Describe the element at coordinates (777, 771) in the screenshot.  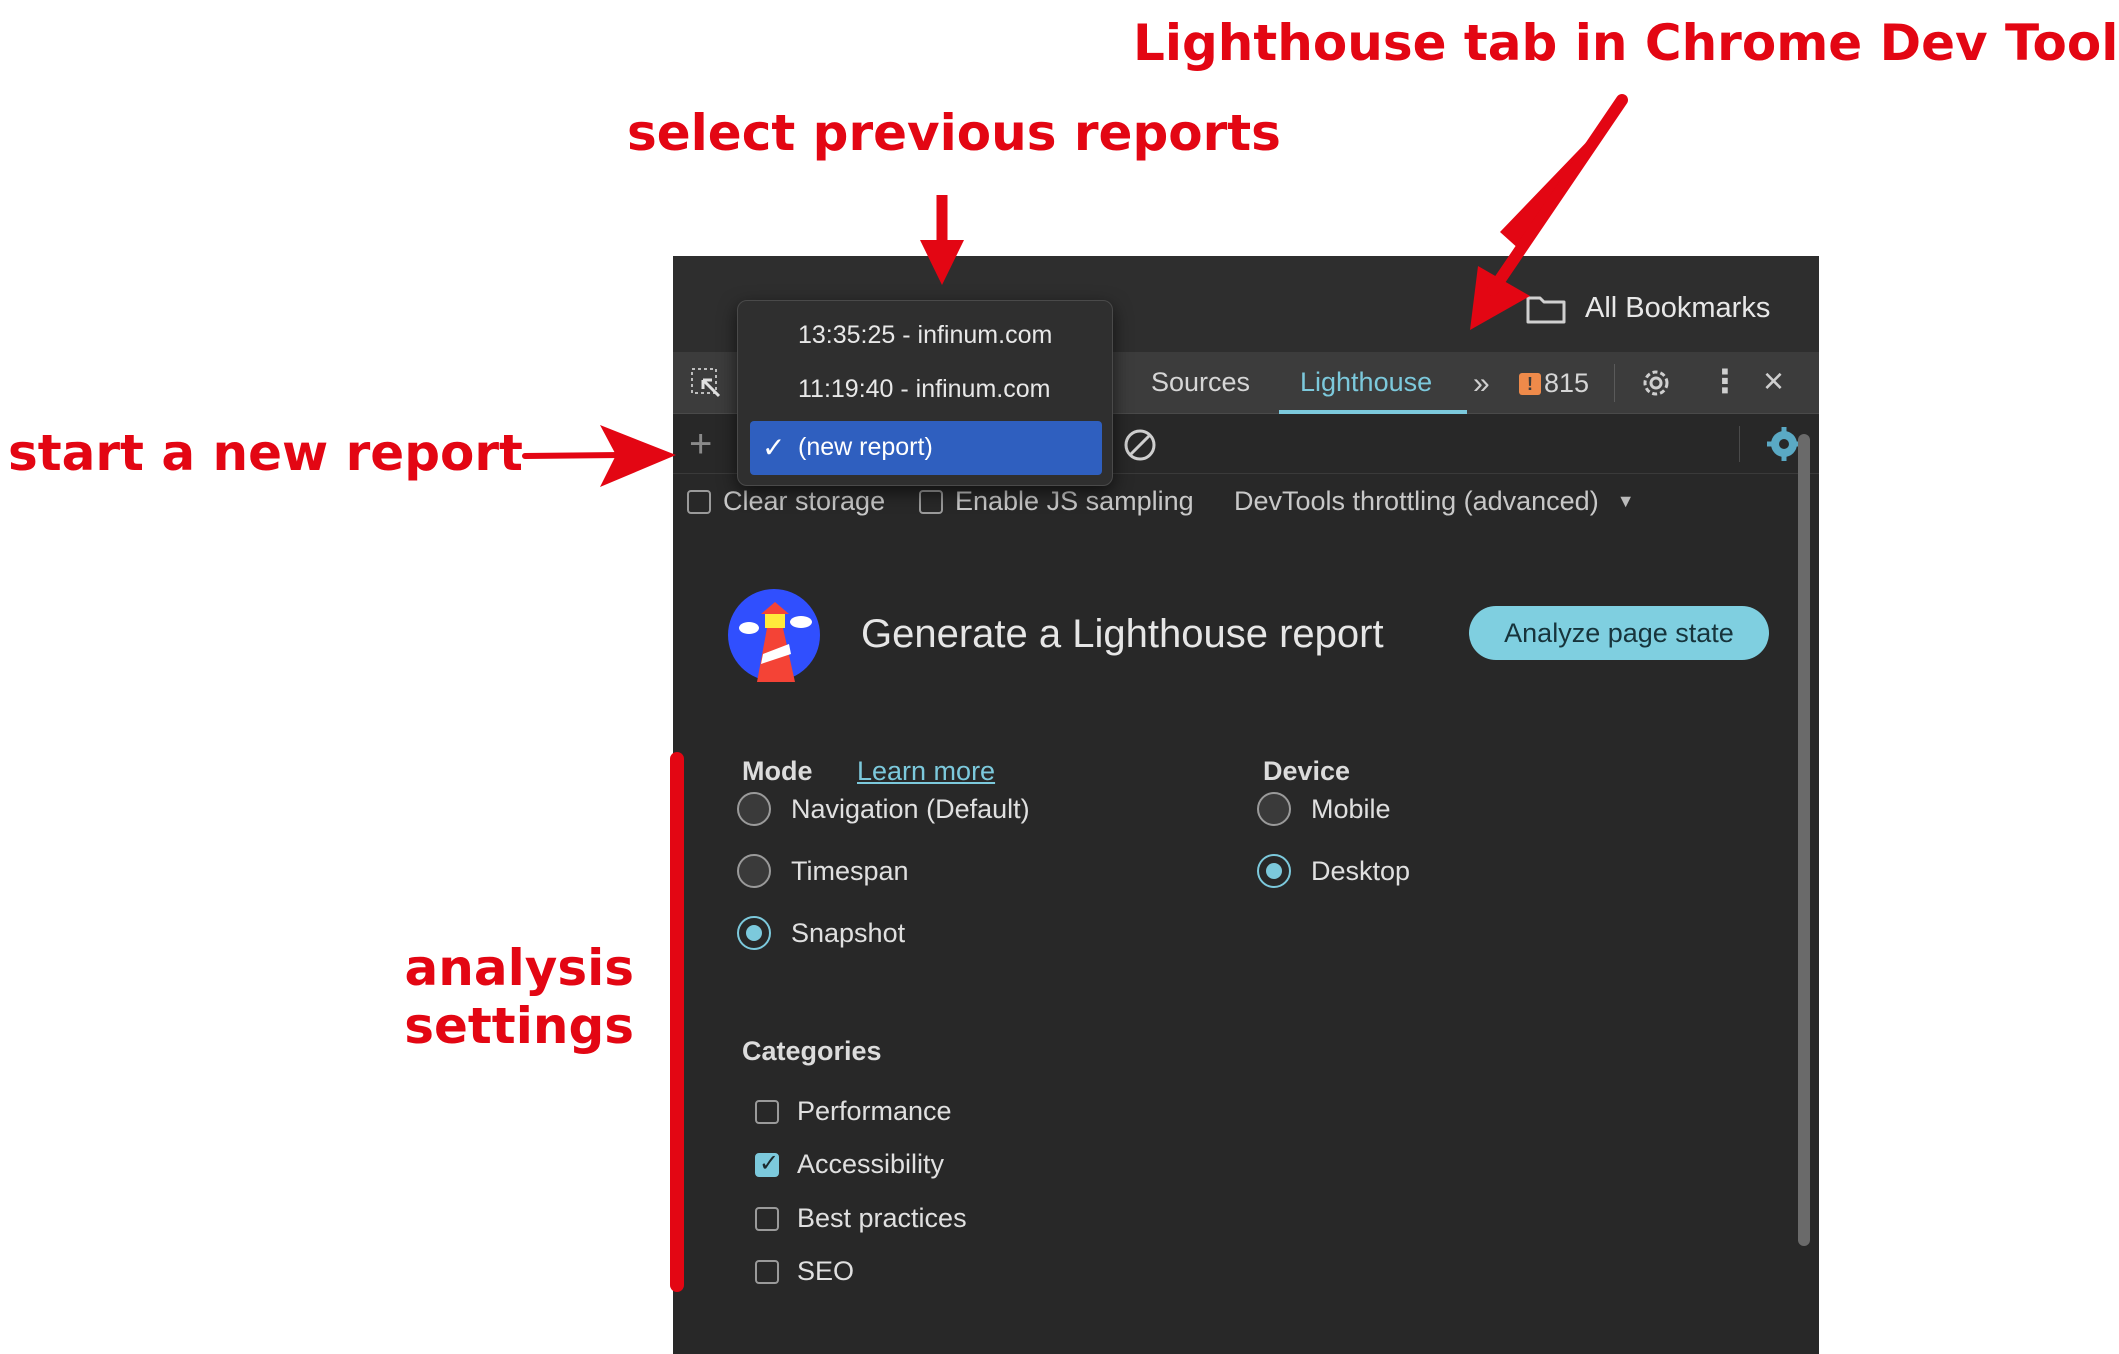
I see `mode-label: Mode` at that location.